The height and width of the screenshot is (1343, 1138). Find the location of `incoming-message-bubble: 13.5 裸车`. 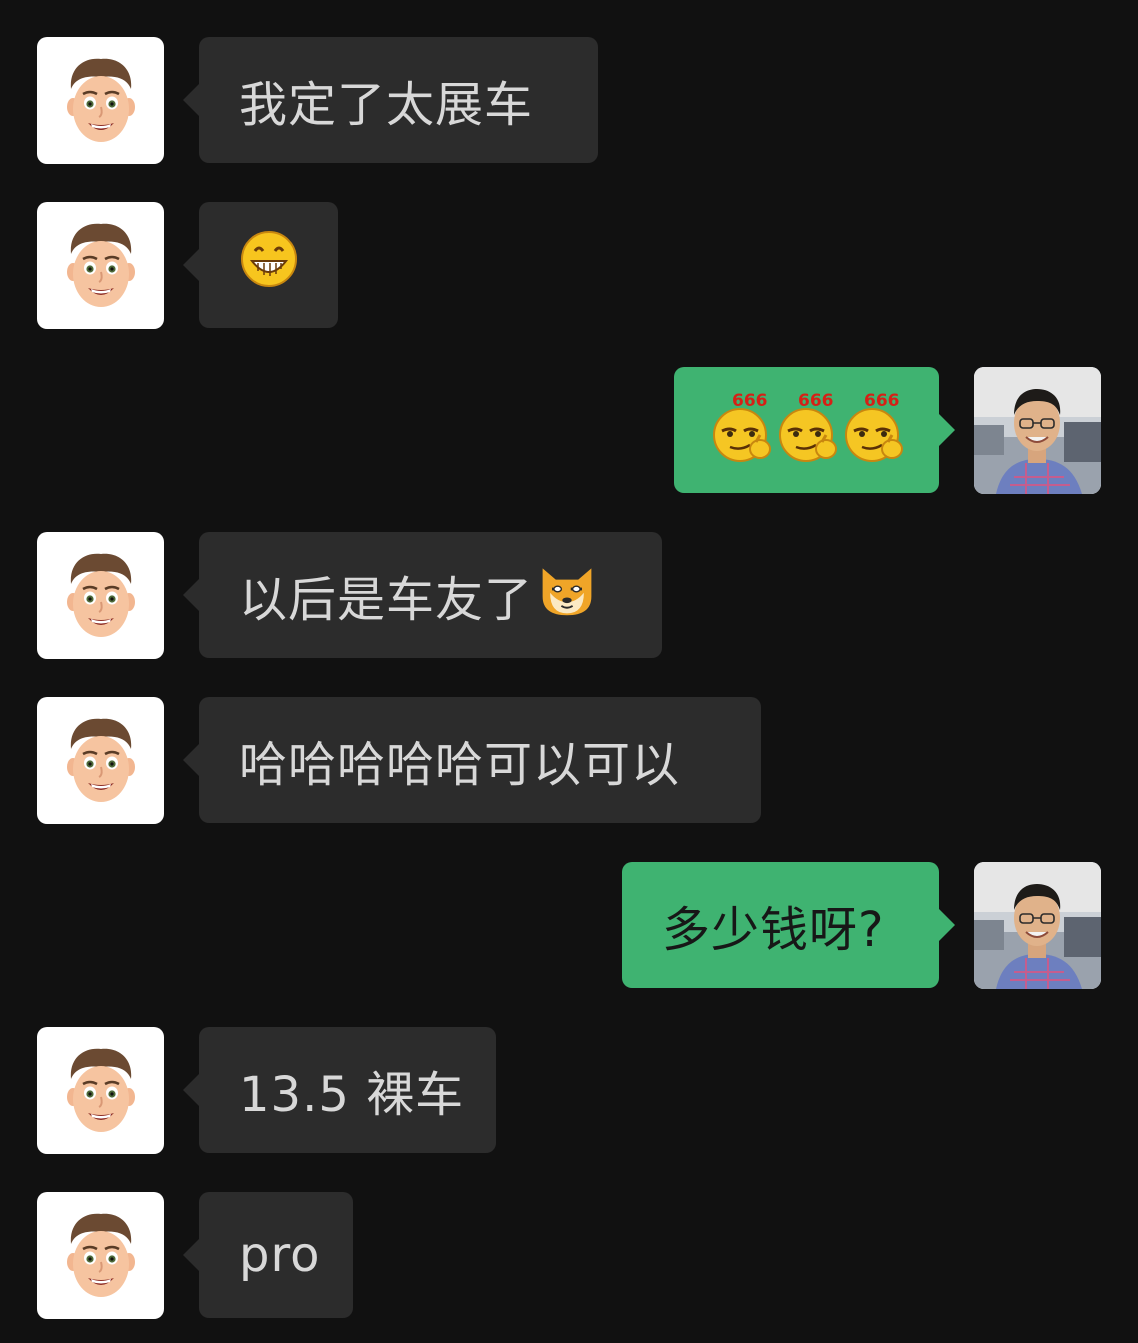

incoming-message-bubble: 13.5 裸车 is located at coordinates (339, 1090).